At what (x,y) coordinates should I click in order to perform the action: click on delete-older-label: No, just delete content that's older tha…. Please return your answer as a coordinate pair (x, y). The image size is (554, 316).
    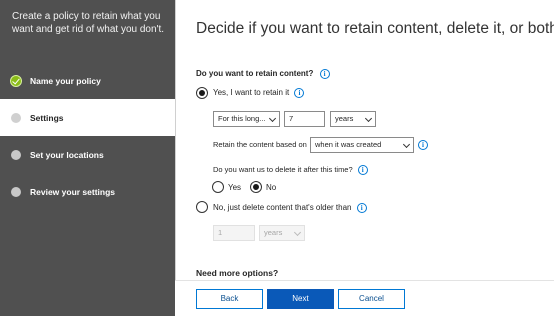
    Looking at the image, I should click on (282, 208).